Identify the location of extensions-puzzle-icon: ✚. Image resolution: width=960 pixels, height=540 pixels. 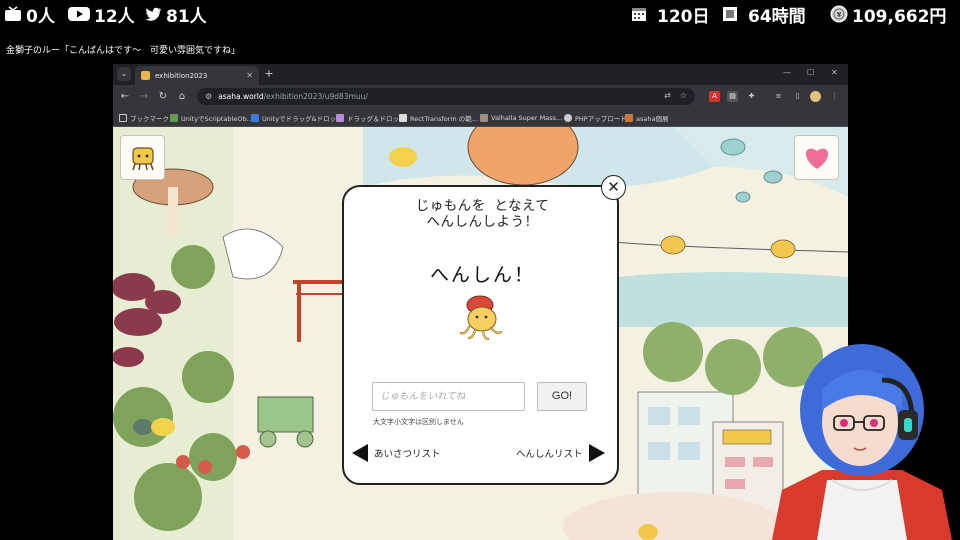
(751, 96).